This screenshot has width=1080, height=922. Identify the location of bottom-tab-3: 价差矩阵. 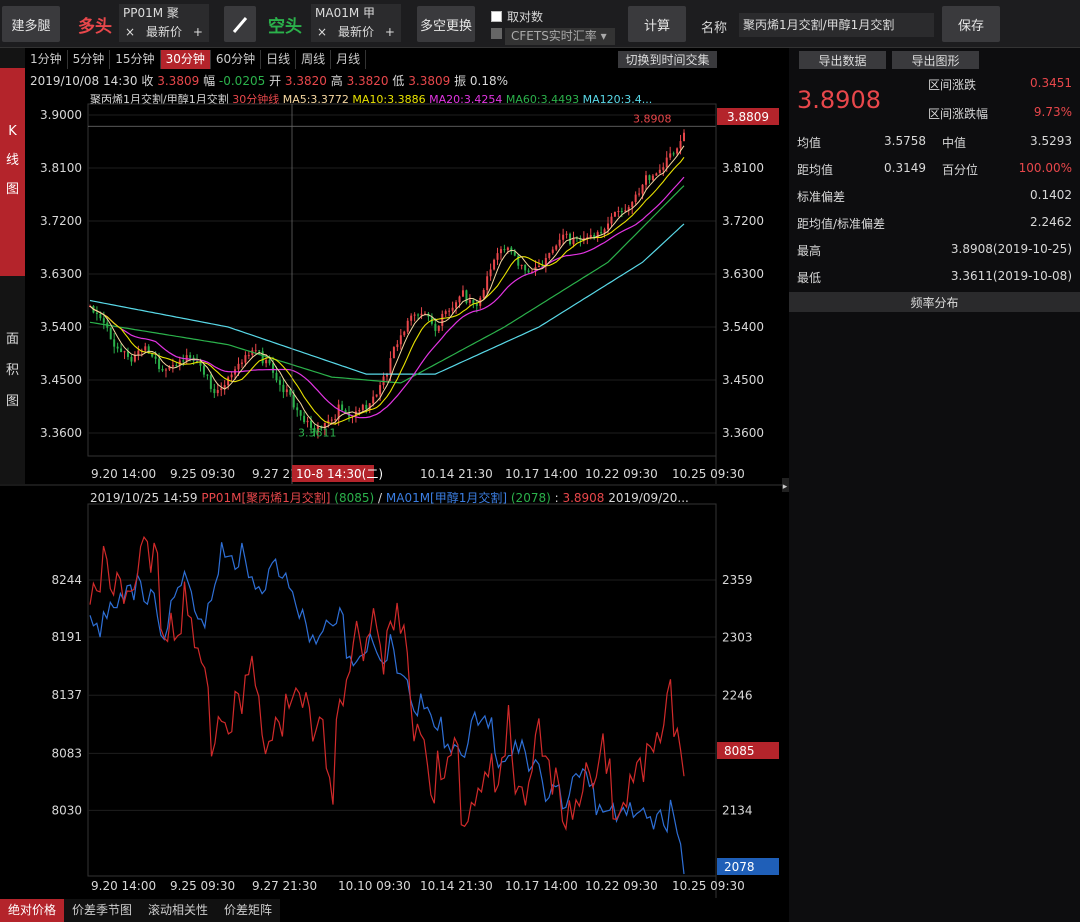
(248, 910).